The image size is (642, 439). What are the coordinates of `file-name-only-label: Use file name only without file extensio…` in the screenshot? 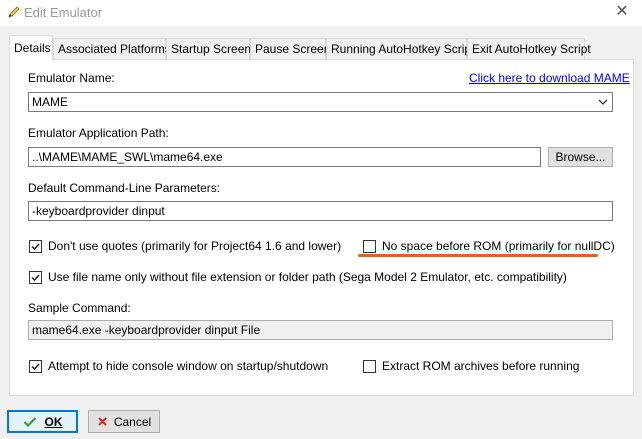 It's located at (307, 277).